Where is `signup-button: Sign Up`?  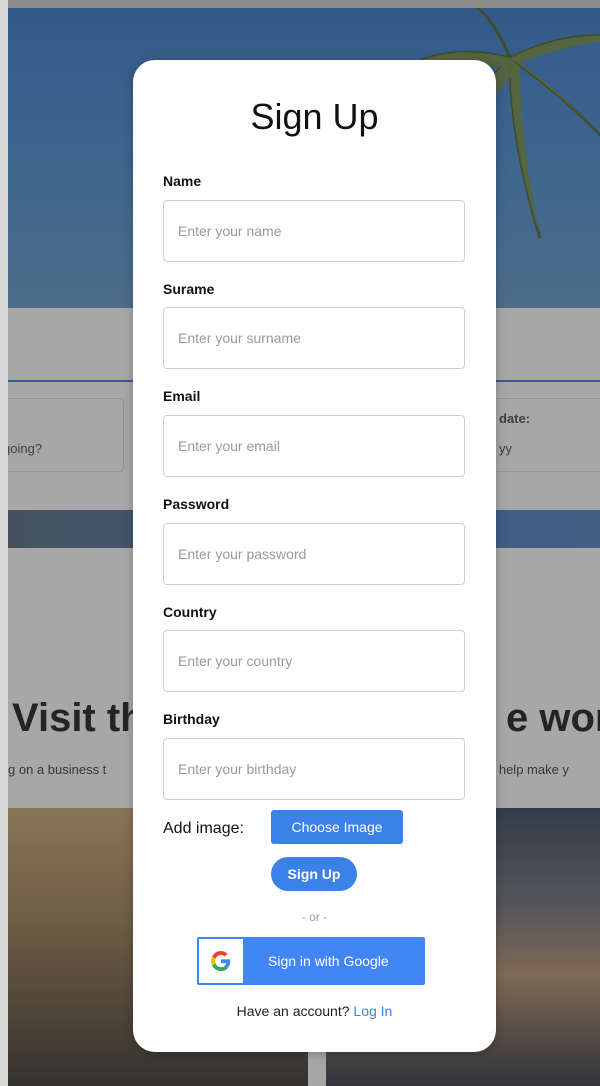 signup-button: Sign Up is located at coordinates (314, 874).